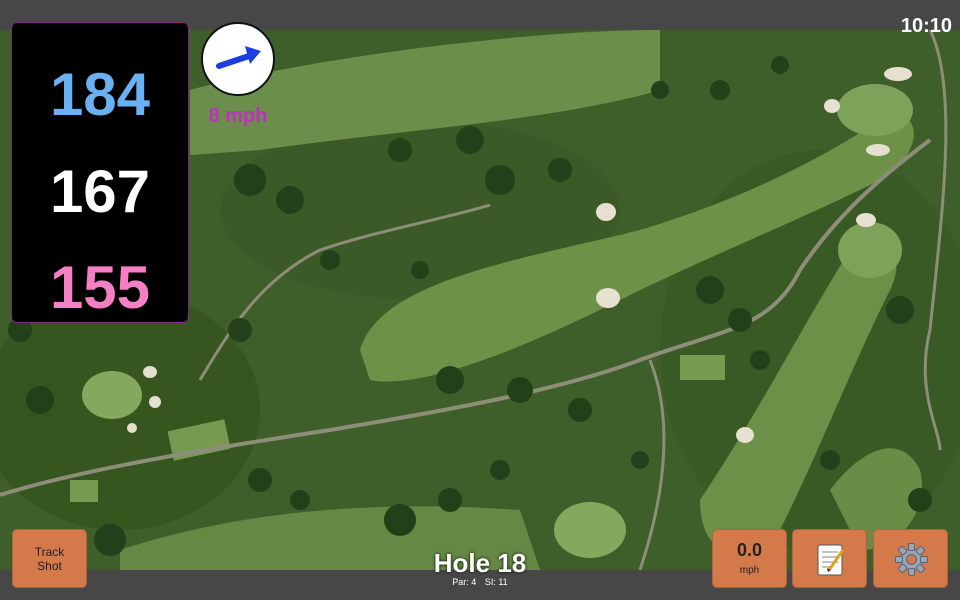 The width and height of the screenshot is (960, 600). Describe the element at coordinates (749, 570) in the screenshot. I see `speed-unit: mph` at that location.